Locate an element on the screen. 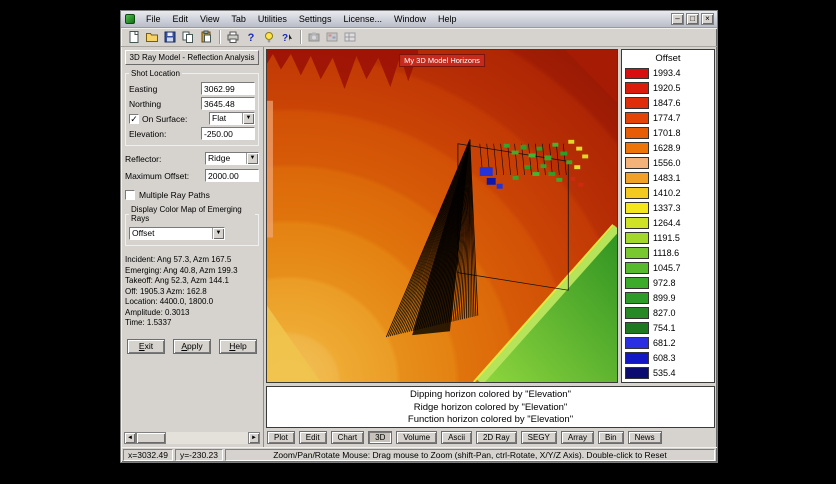 The width and height of the screenshot is (836, 484). legend-value: 754.1 is located at coordinates (664, 327).